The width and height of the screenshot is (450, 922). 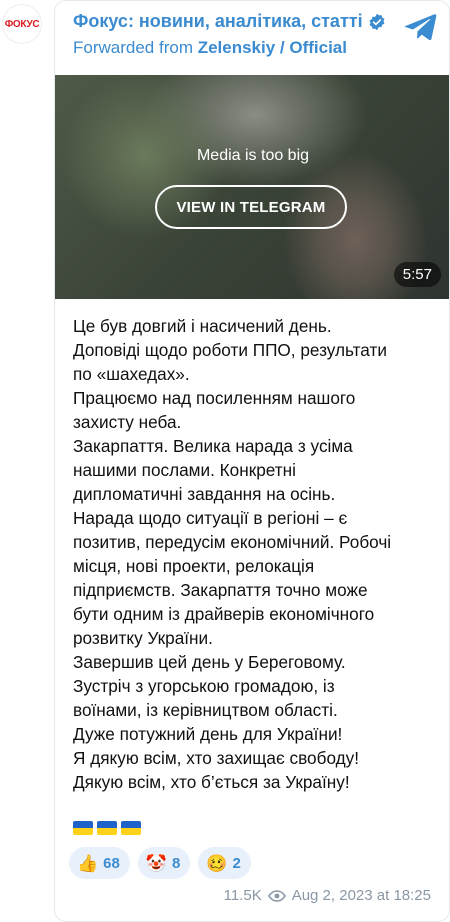 What do you see at coordinates (232, 542) in the screenshot?
I see `text-line: позитив, передусім економічний. Робочі` at bounding box center [232, 542].